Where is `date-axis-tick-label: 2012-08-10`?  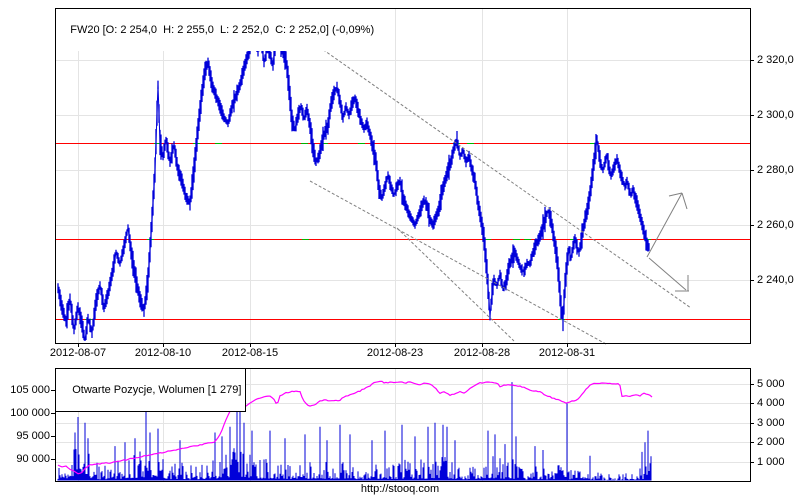
date-axis-tick-label: 2012-08-10 is located at coordinates (163, 353).